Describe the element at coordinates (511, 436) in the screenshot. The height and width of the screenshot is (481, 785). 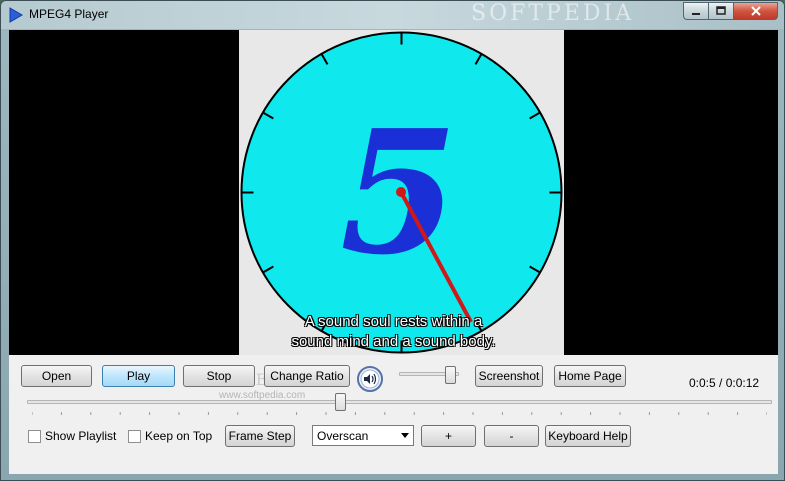
I see `minus-button: -` at that location.